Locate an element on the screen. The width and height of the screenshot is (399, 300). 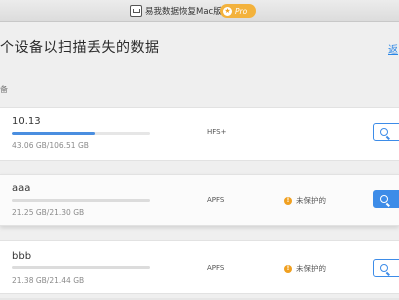
title-bar: 易我数据恢复Mac版 ★ Pro is located at coordinates (199, 11).